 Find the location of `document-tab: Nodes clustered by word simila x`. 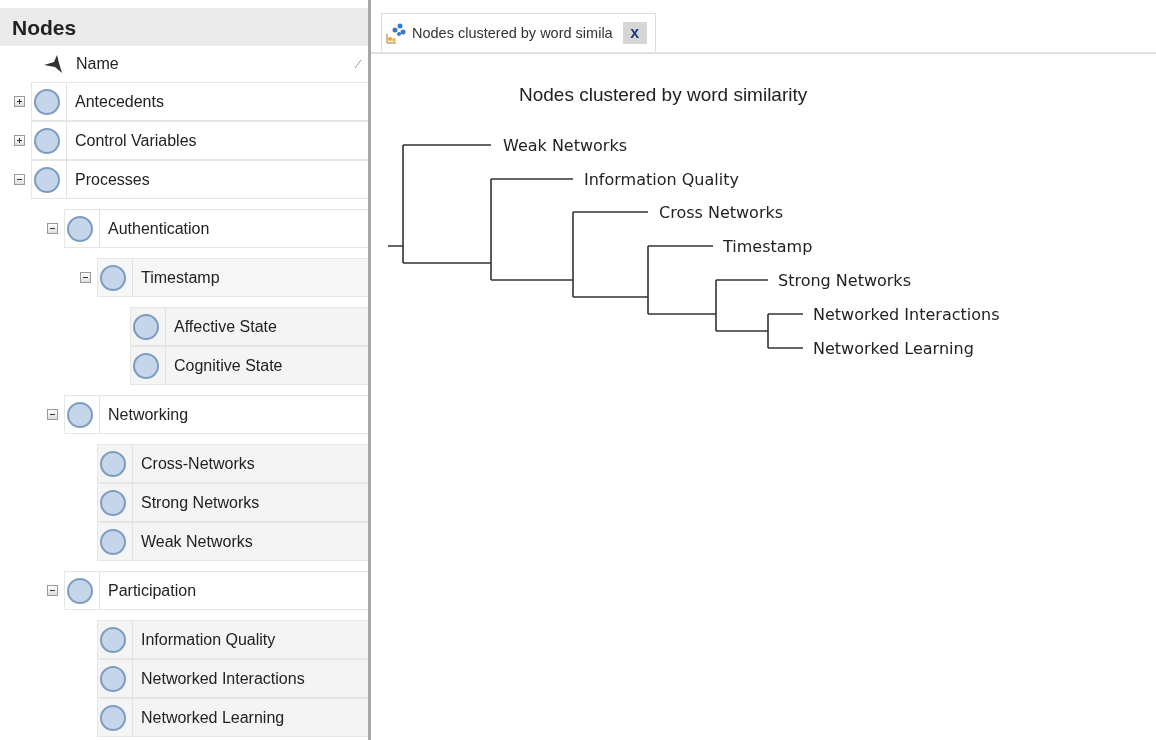

document-tab: Nodes clustered by word simila x is located at coordinates (518, 32).